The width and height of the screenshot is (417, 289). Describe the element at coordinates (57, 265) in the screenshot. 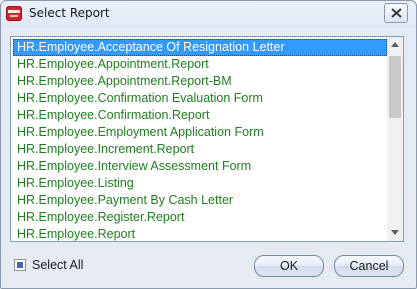

I see `select-all-label: Select All` at that location.